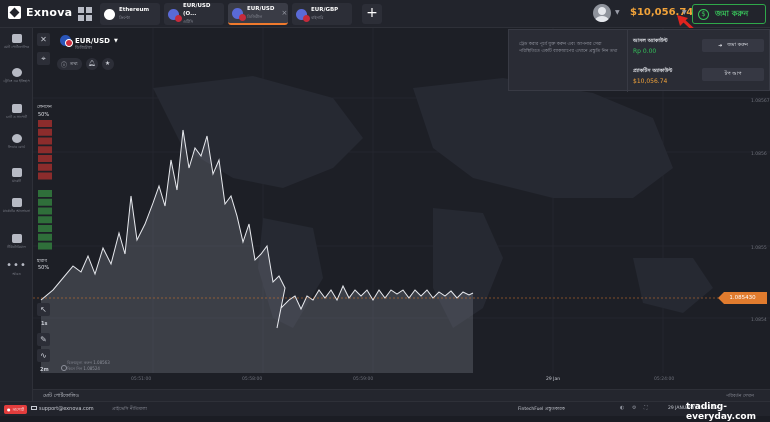 The height and width of the screenshot is (422, 770). I want to click on deposit-button: $ জমা করুন, so click(729, 14).